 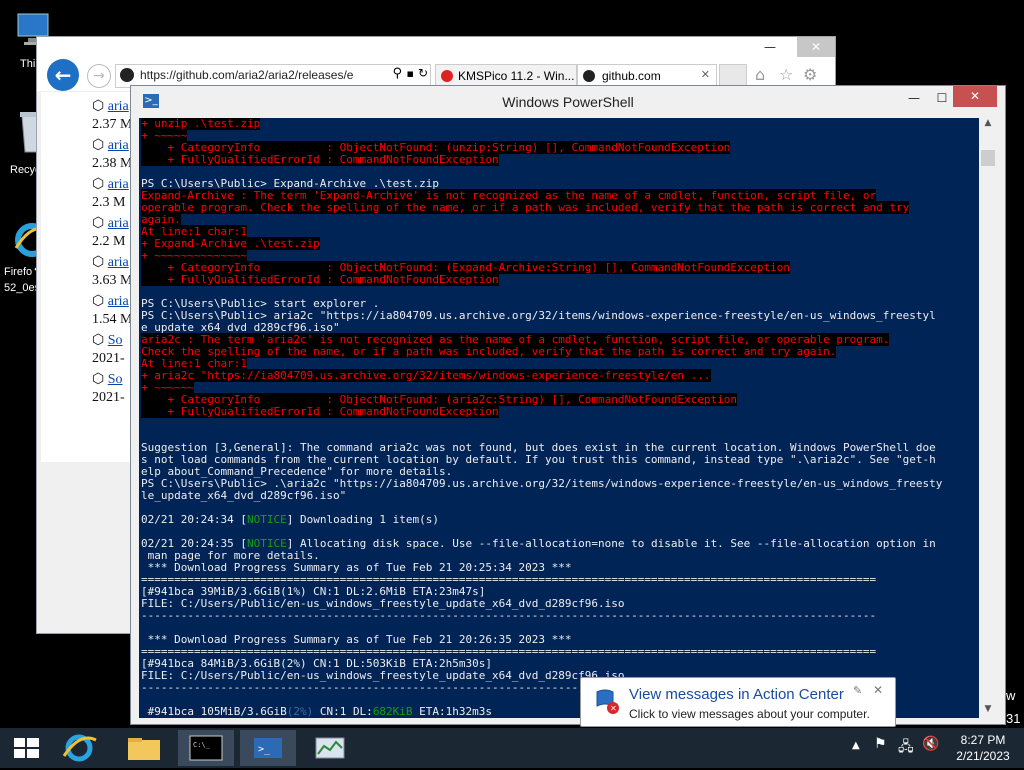 I want to click on scroll-up-arrow: ▲, so click(x=988, y=125).